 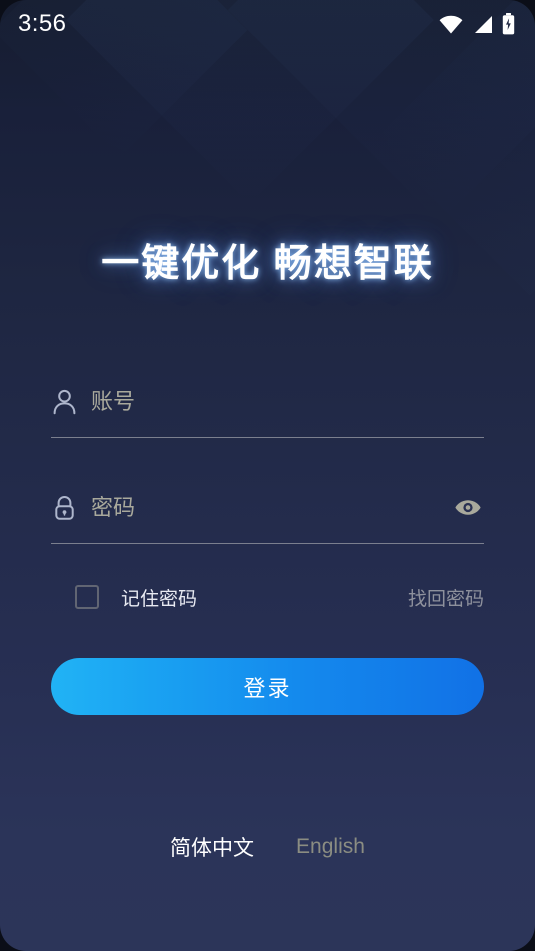 I want to click on brand-slogan: 一键优化 畅想智联, so click(x=267, y=264).